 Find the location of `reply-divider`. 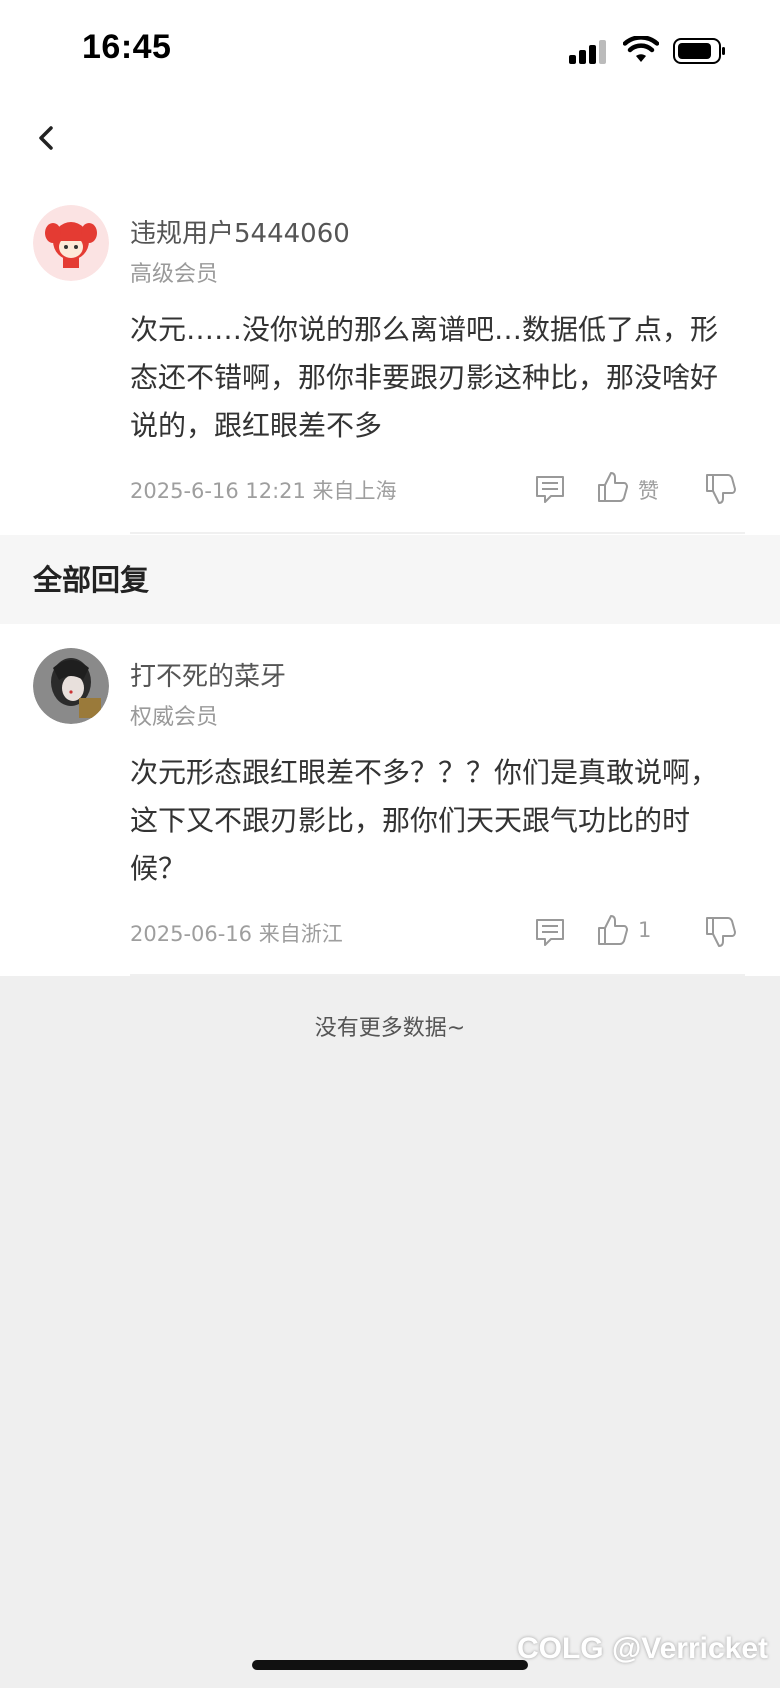

reply-divider is located at coordinates (437, 975).